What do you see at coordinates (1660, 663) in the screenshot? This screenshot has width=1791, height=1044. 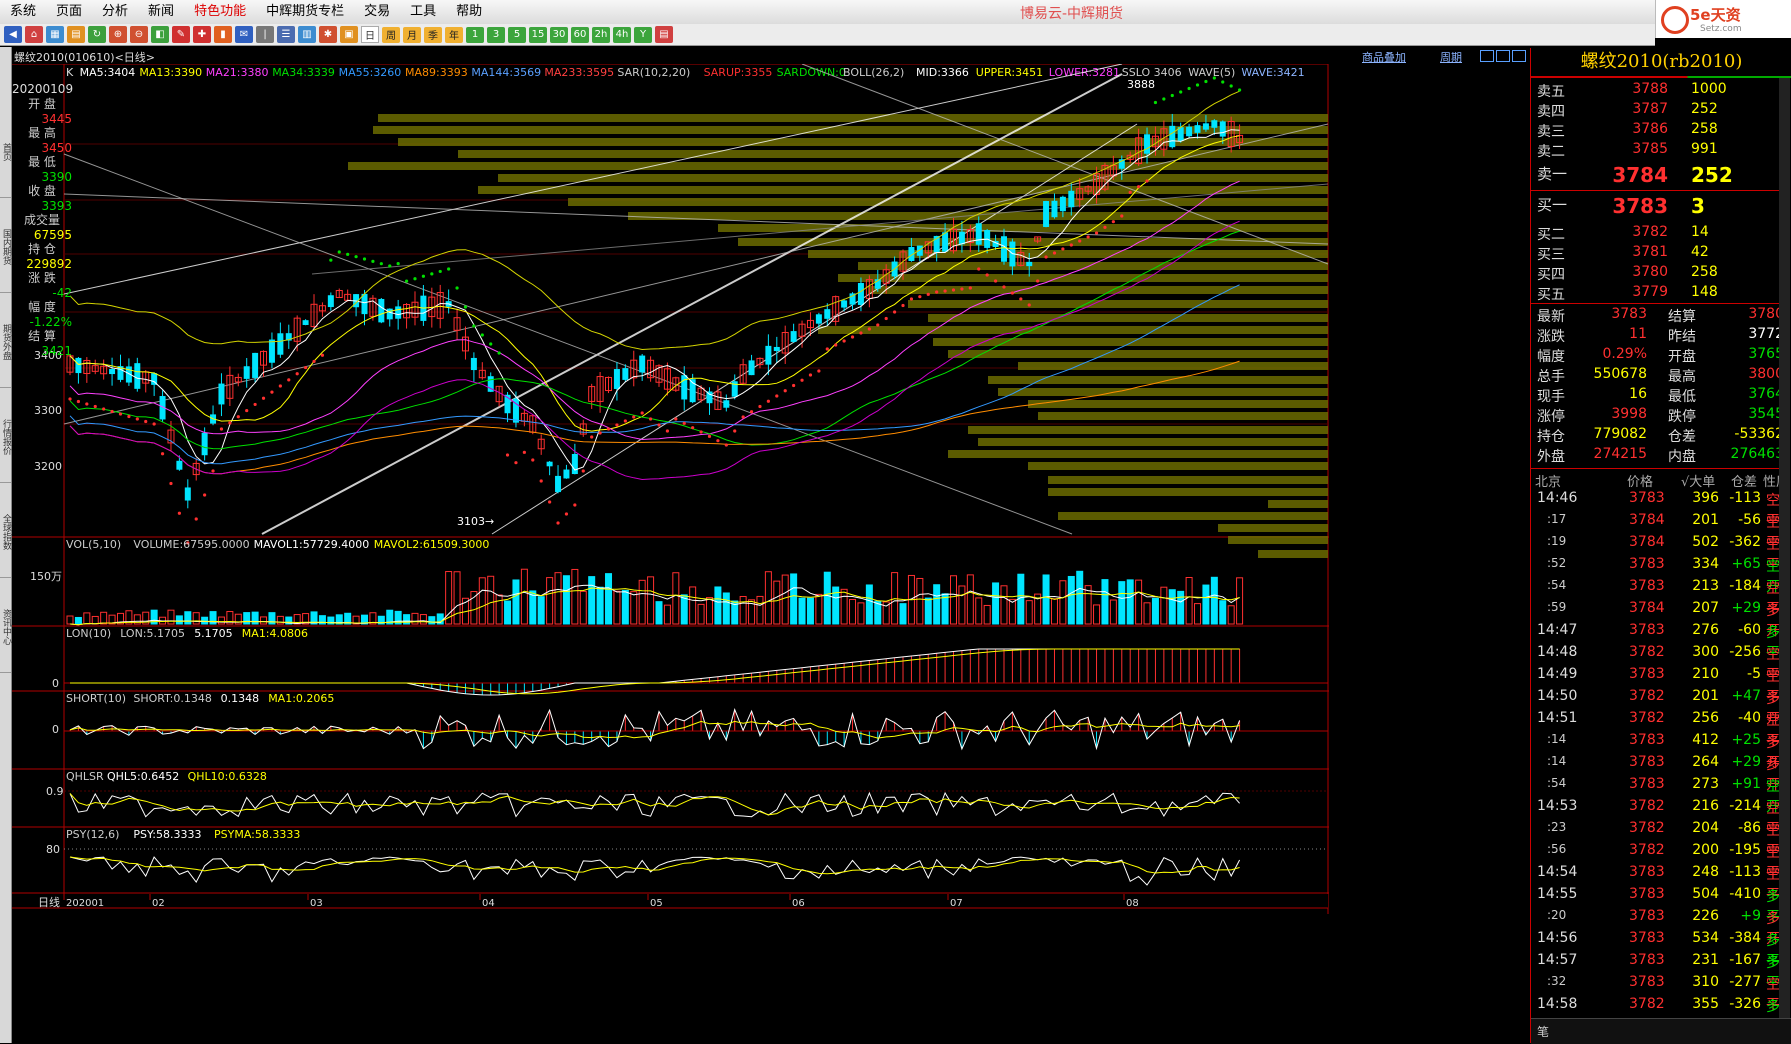 I see `tick-row: 14:48 3782 300 -256 空平` at bounding box center [1660, 663].